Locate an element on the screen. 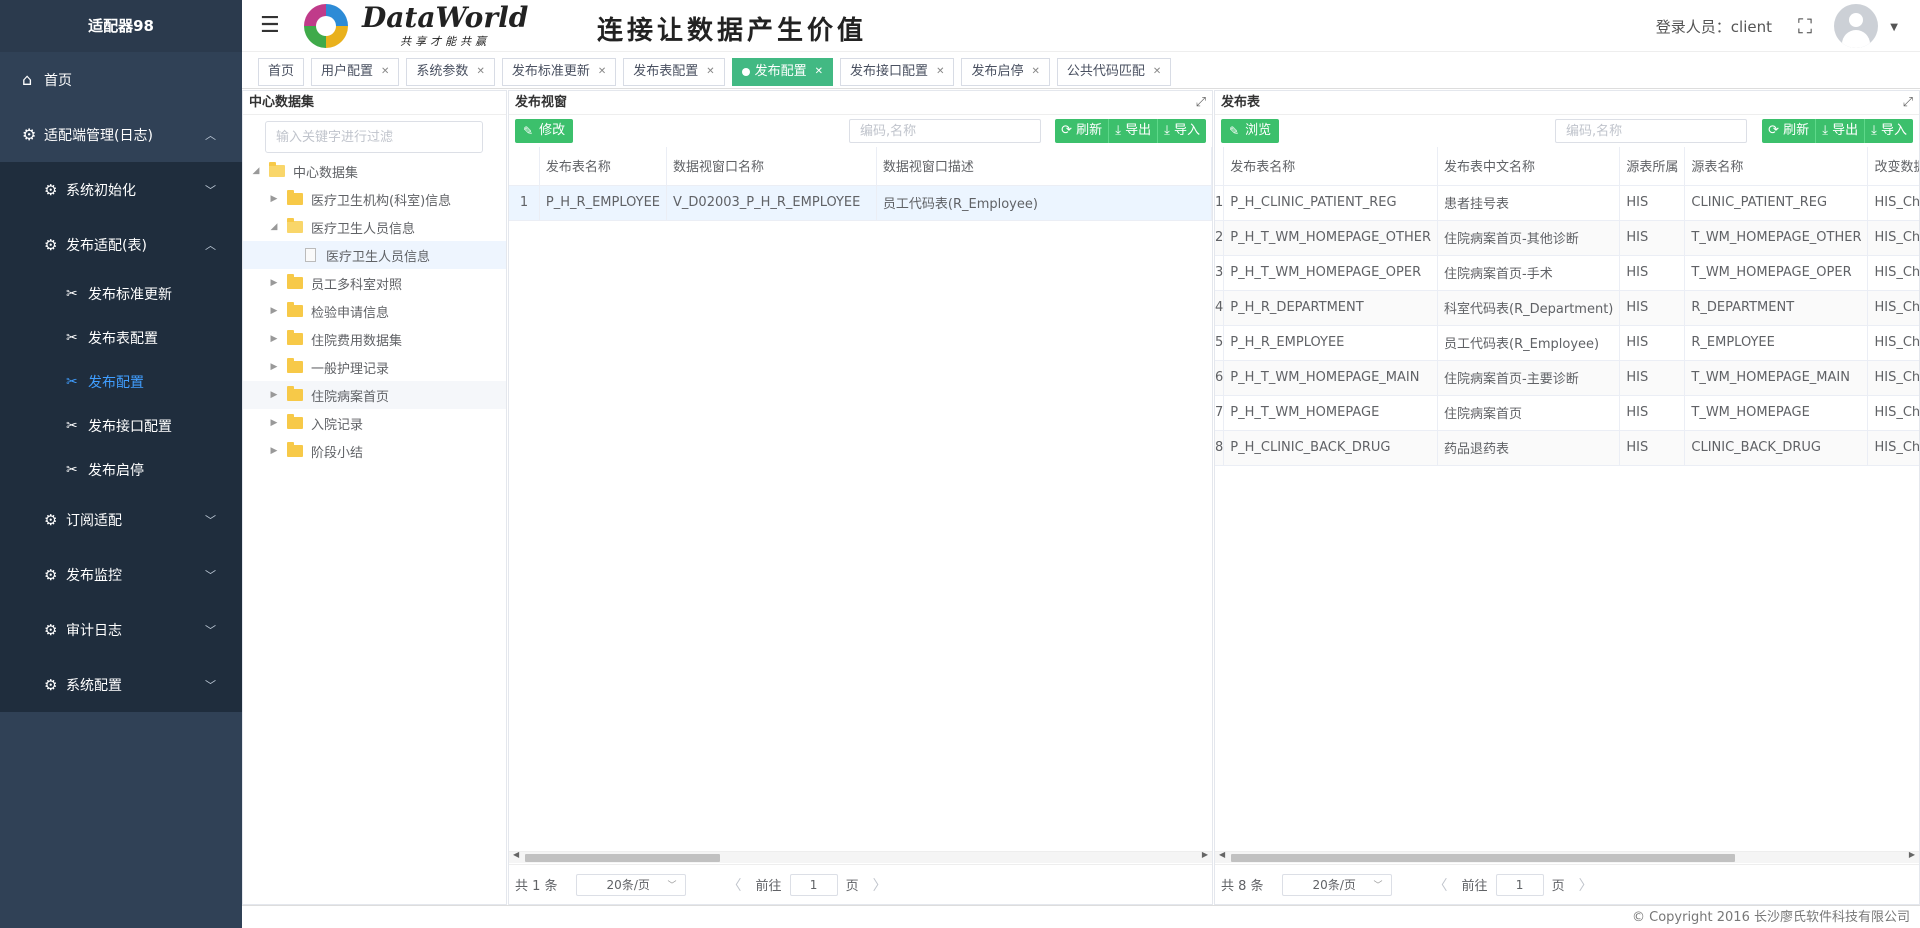 This screenshot has width=1920, height=928. column-header: 改变数据集 is located at coordinates (1893, 166).